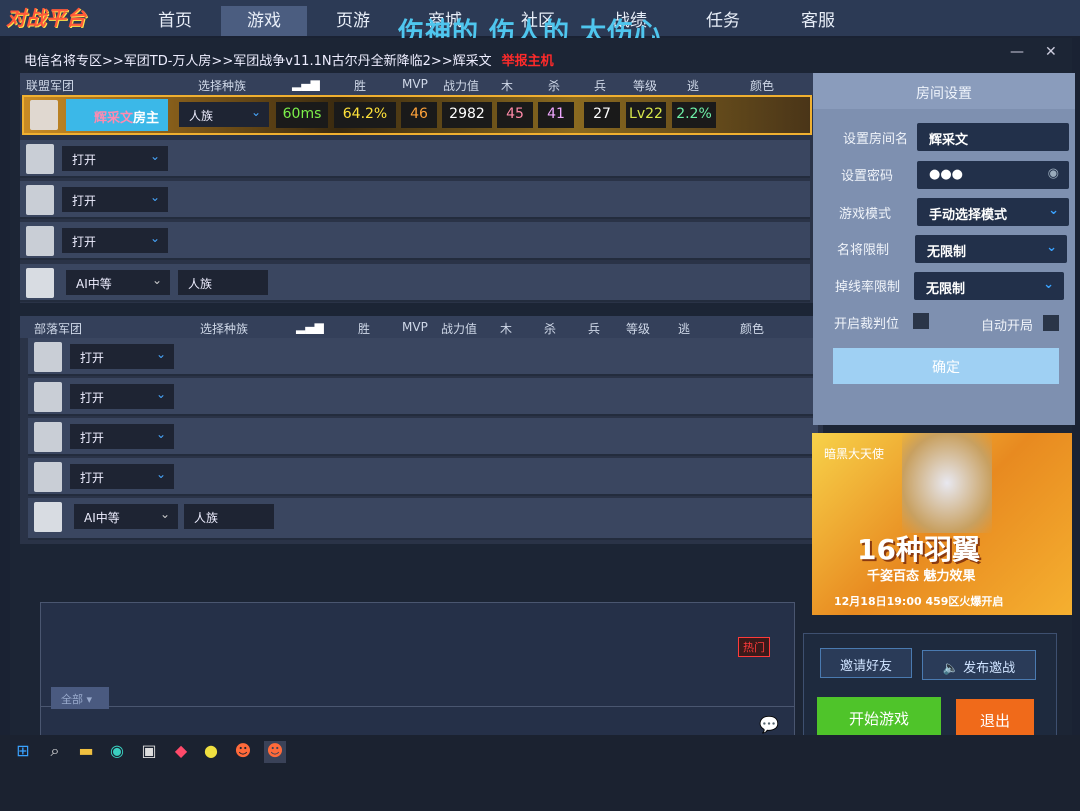 Image resolution: width=1080 pixels, height=811 pixels. I want to click on windows-start-icon: ⊞, so click(23, 752).